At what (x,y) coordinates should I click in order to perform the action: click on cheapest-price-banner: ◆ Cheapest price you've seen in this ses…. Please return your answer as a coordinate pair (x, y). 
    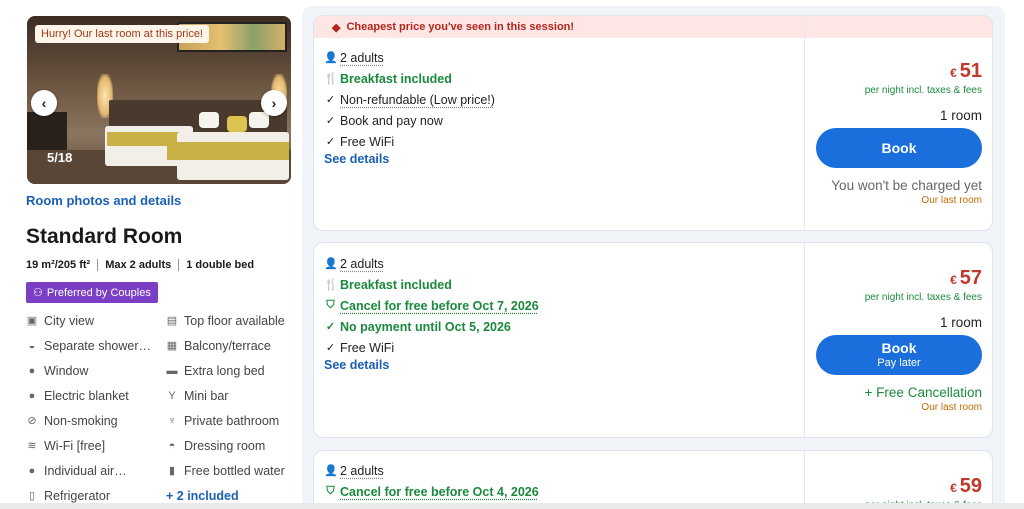
    Looking at the image, I should click on (653, 27).